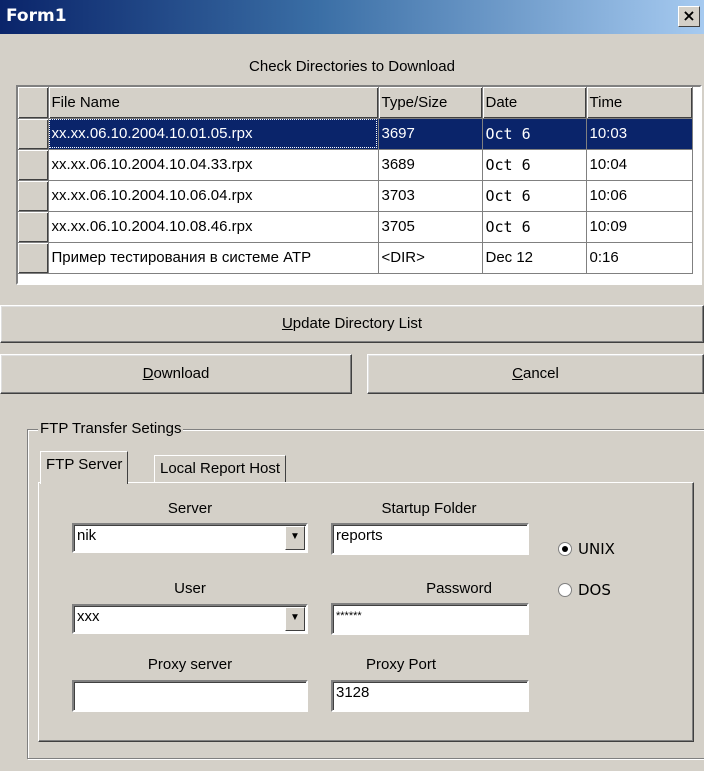  Describe the element at coordinates (586, 549) in the screenshot. I see `radio-unix: UNIX` at that location.